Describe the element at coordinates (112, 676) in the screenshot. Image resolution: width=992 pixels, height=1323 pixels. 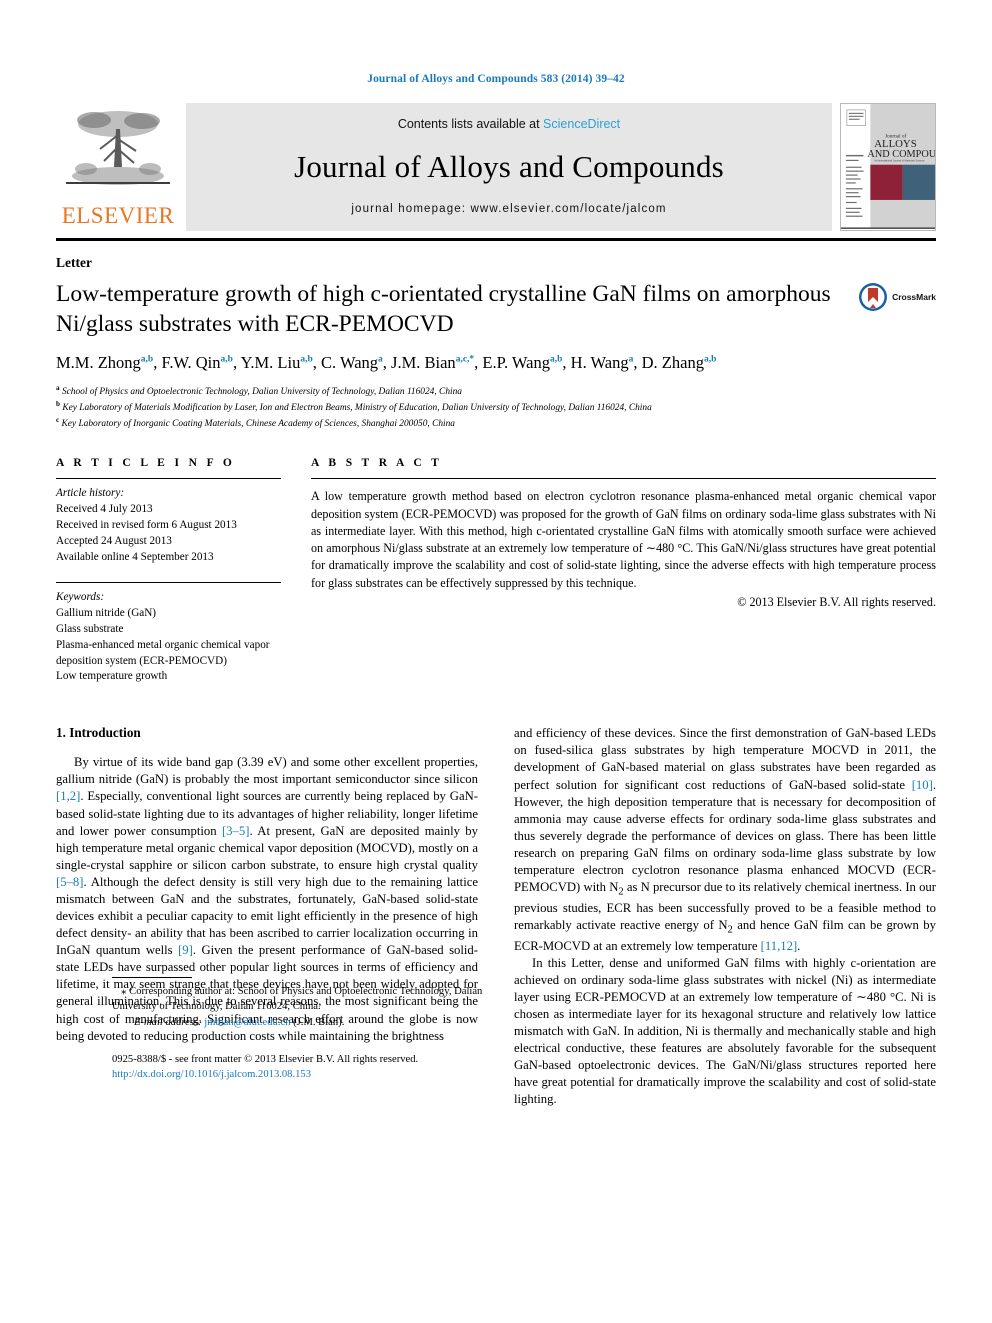
I see `keyword-item: Low temperature growth` at that location.